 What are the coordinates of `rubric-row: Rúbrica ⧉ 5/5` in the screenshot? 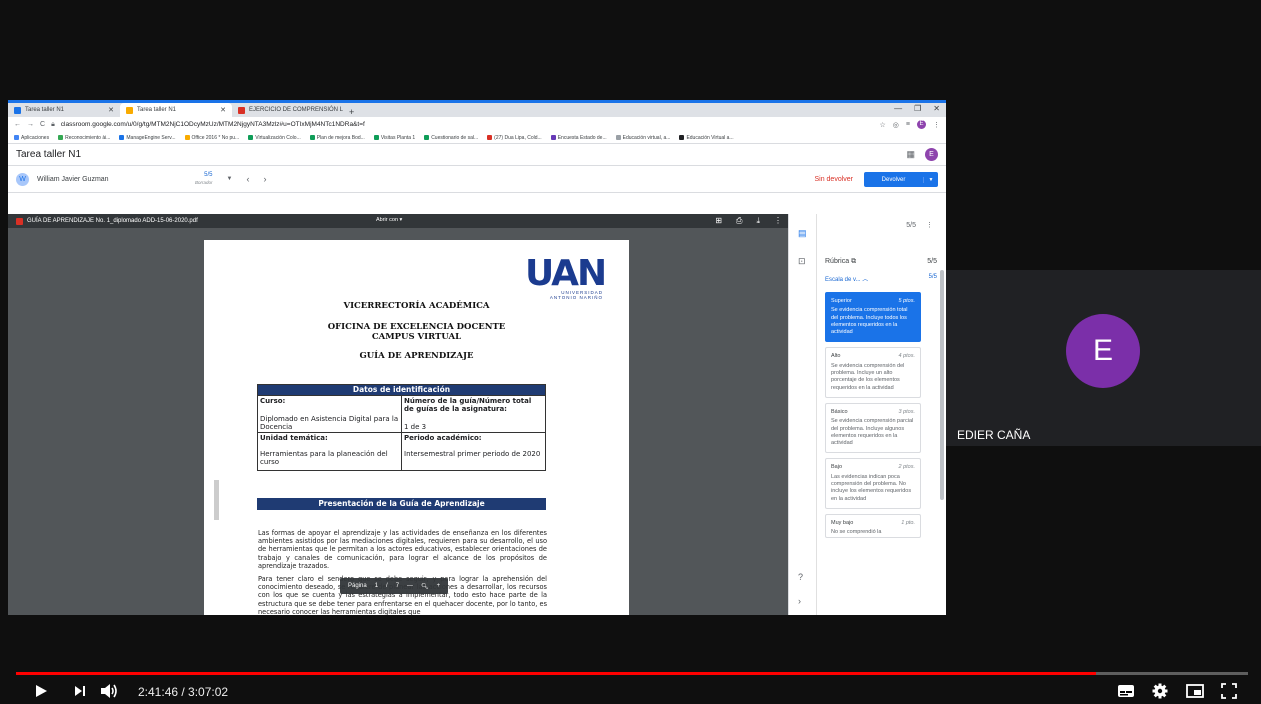 It's located at (882, 262).